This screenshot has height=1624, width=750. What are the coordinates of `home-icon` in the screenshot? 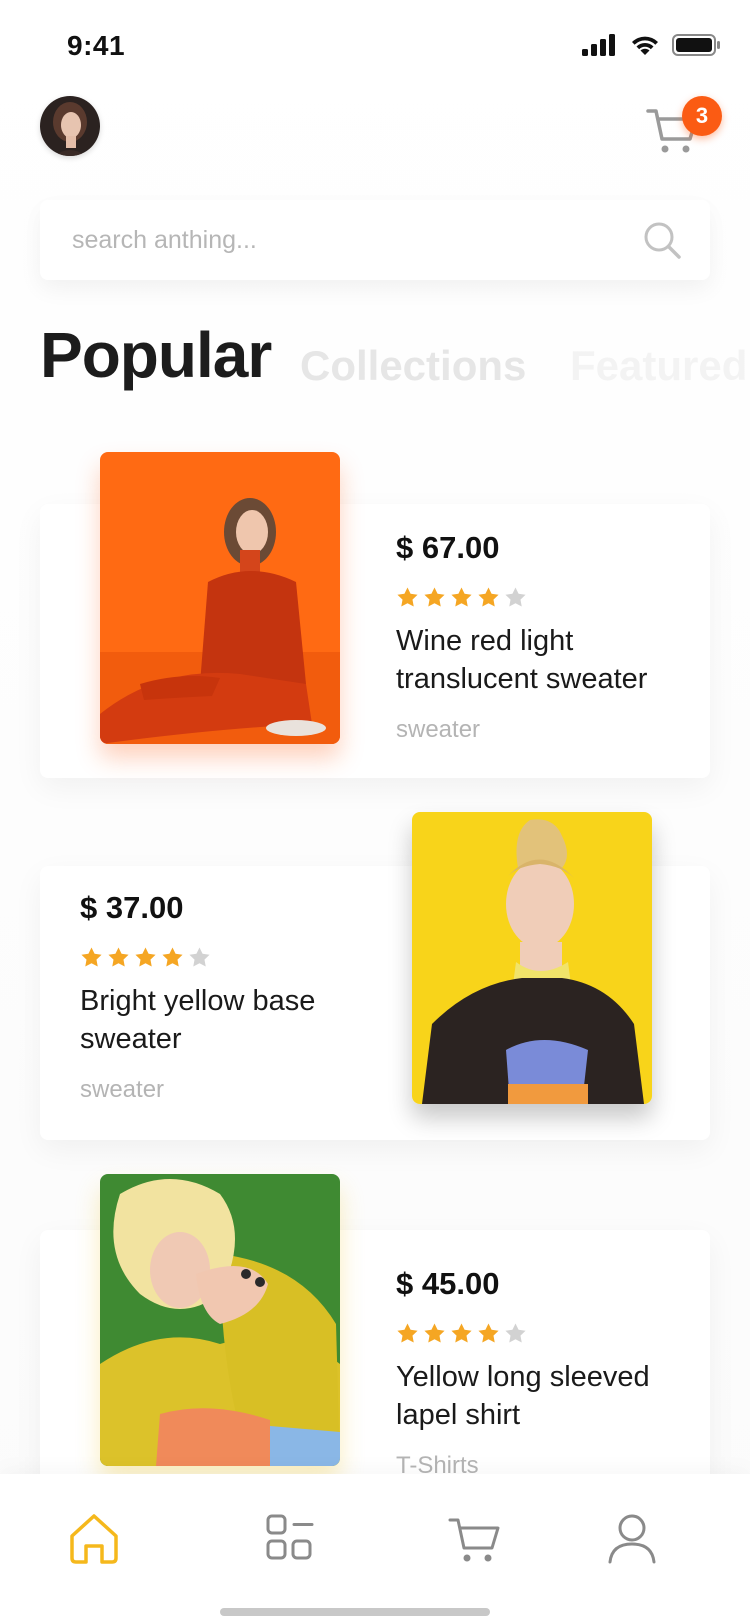 It's located at (94, 1539).